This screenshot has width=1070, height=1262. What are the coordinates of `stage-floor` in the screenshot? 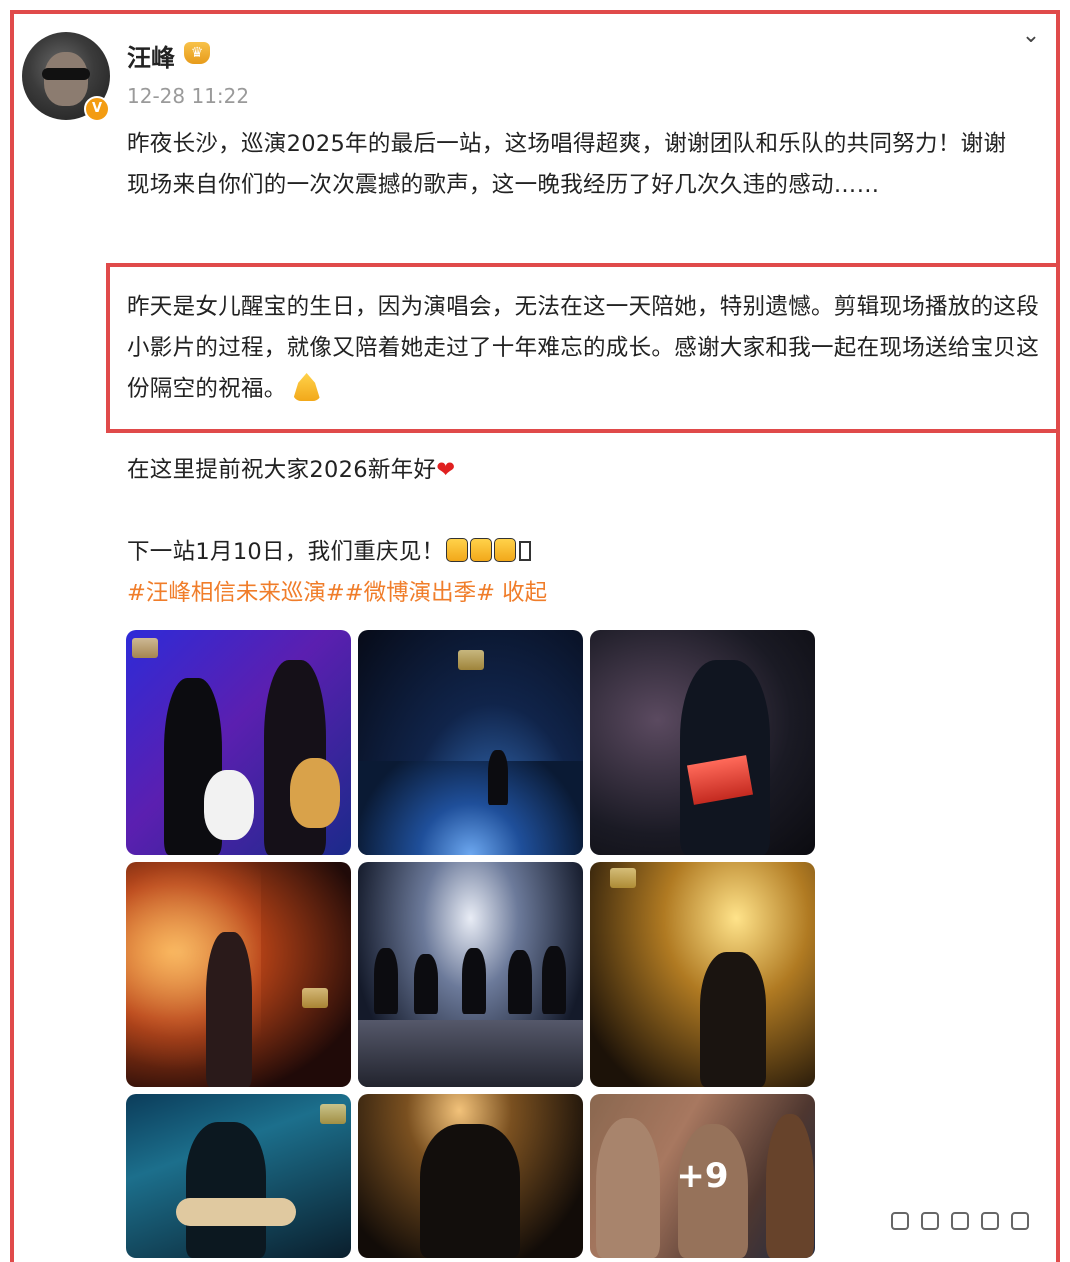 It's located at (470, 1053).